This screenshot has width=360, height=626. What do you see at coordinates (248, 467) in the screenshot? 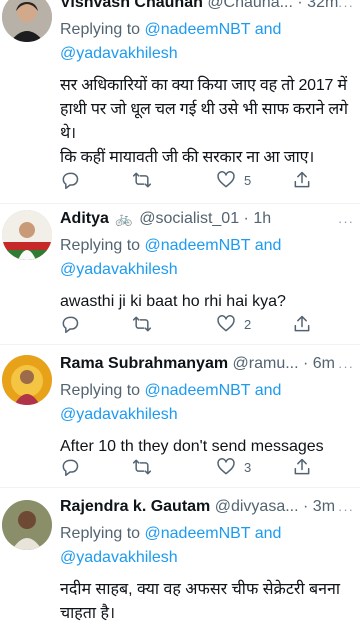
I see `like-count: 3` at bounding box center [248, 467].